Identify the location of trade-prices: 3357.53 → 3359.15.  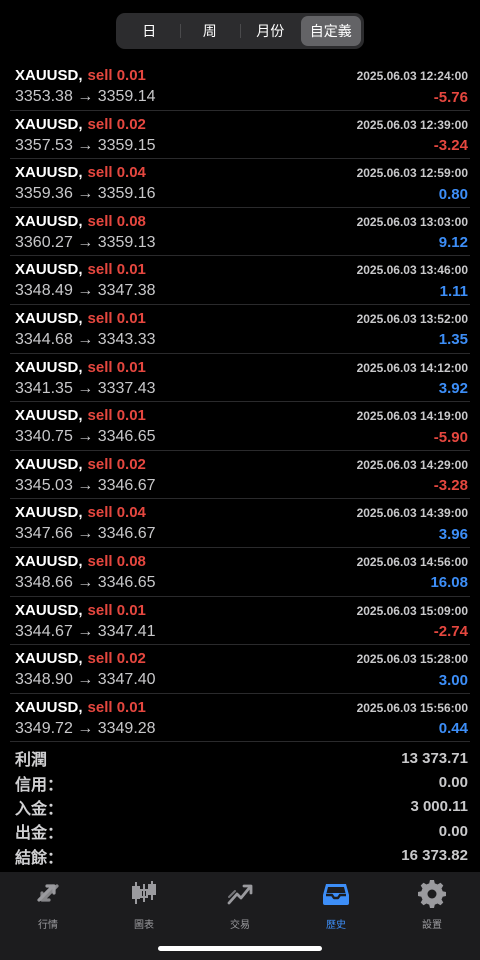
(85, 145).